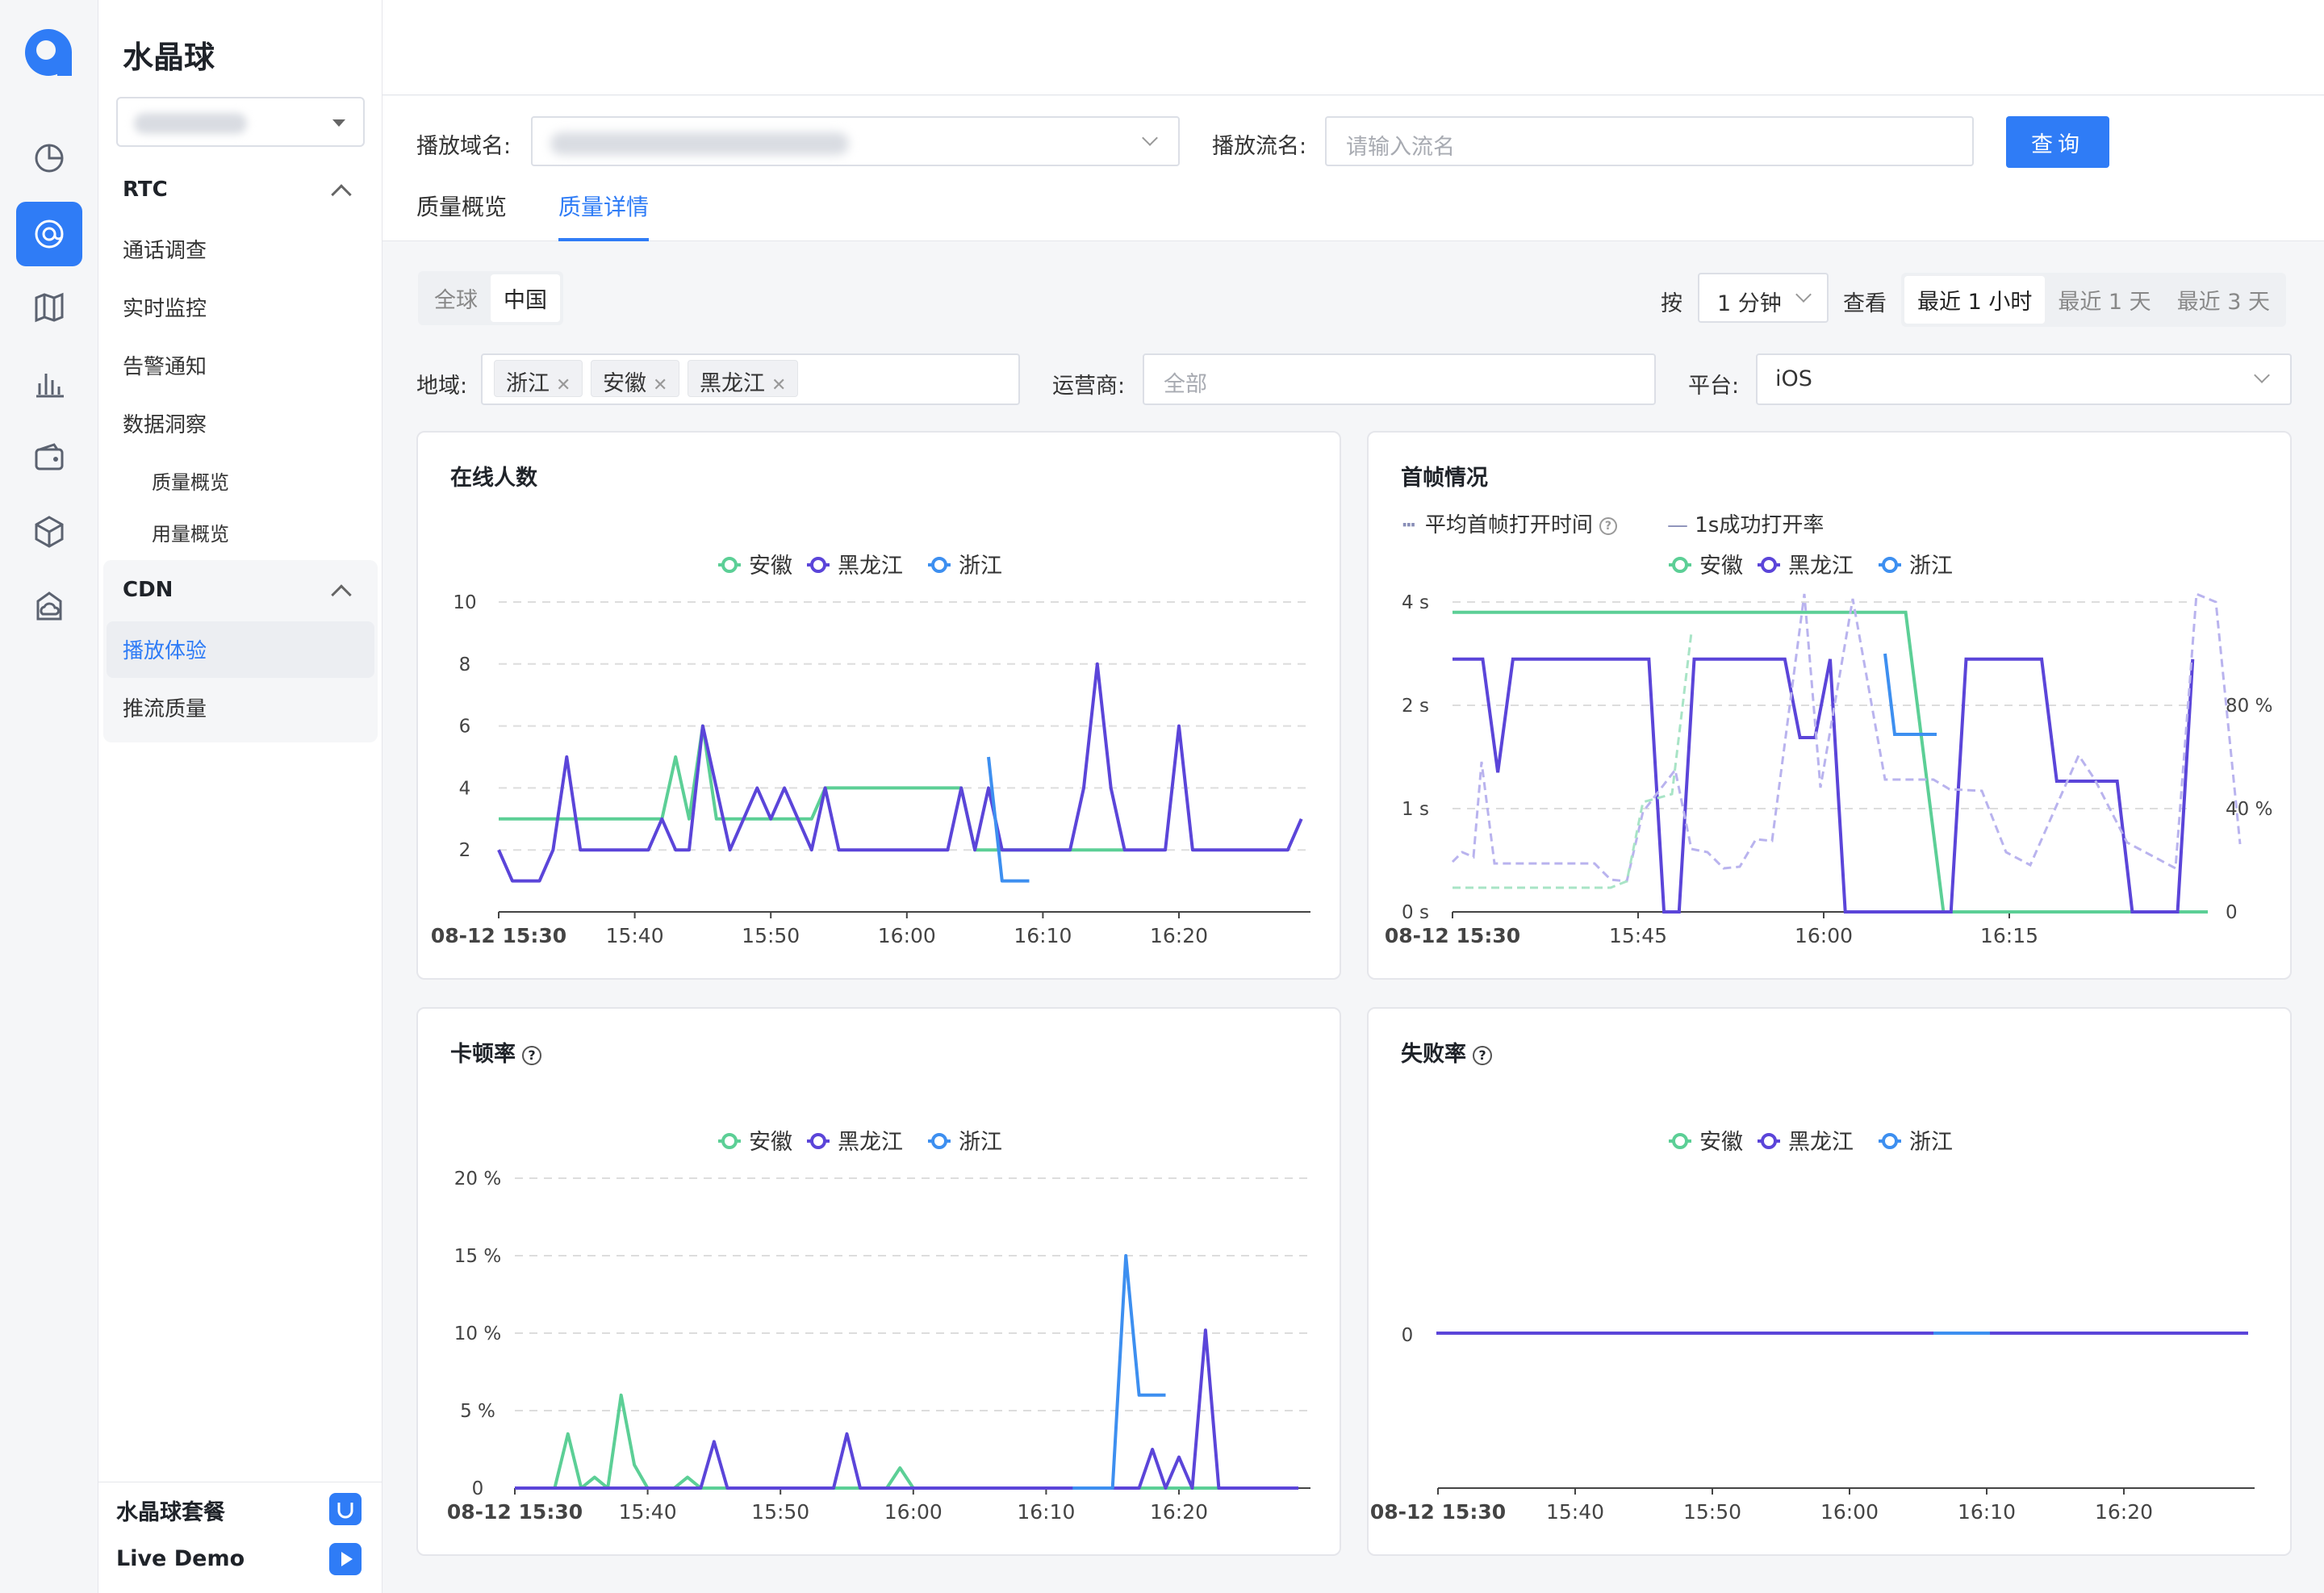  I want to click on filter-bar: 播放域名: 播放流名: 请输入流名 查询 质量概览 质量详情, so click(1353, 169).